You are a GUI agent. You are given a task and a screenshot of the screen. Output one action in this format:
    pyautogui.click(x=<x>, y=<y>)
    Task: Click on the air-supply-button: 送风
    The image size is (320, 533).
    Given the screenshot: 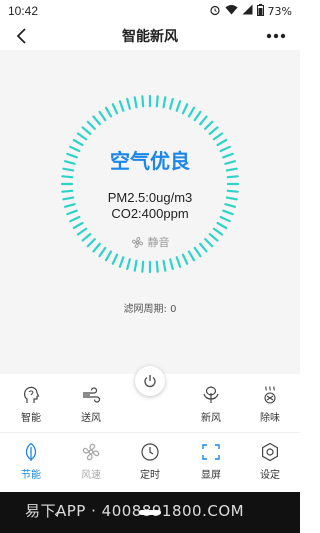 What is the action you would take?
    pyautogui.click(x=91, y=404)
    